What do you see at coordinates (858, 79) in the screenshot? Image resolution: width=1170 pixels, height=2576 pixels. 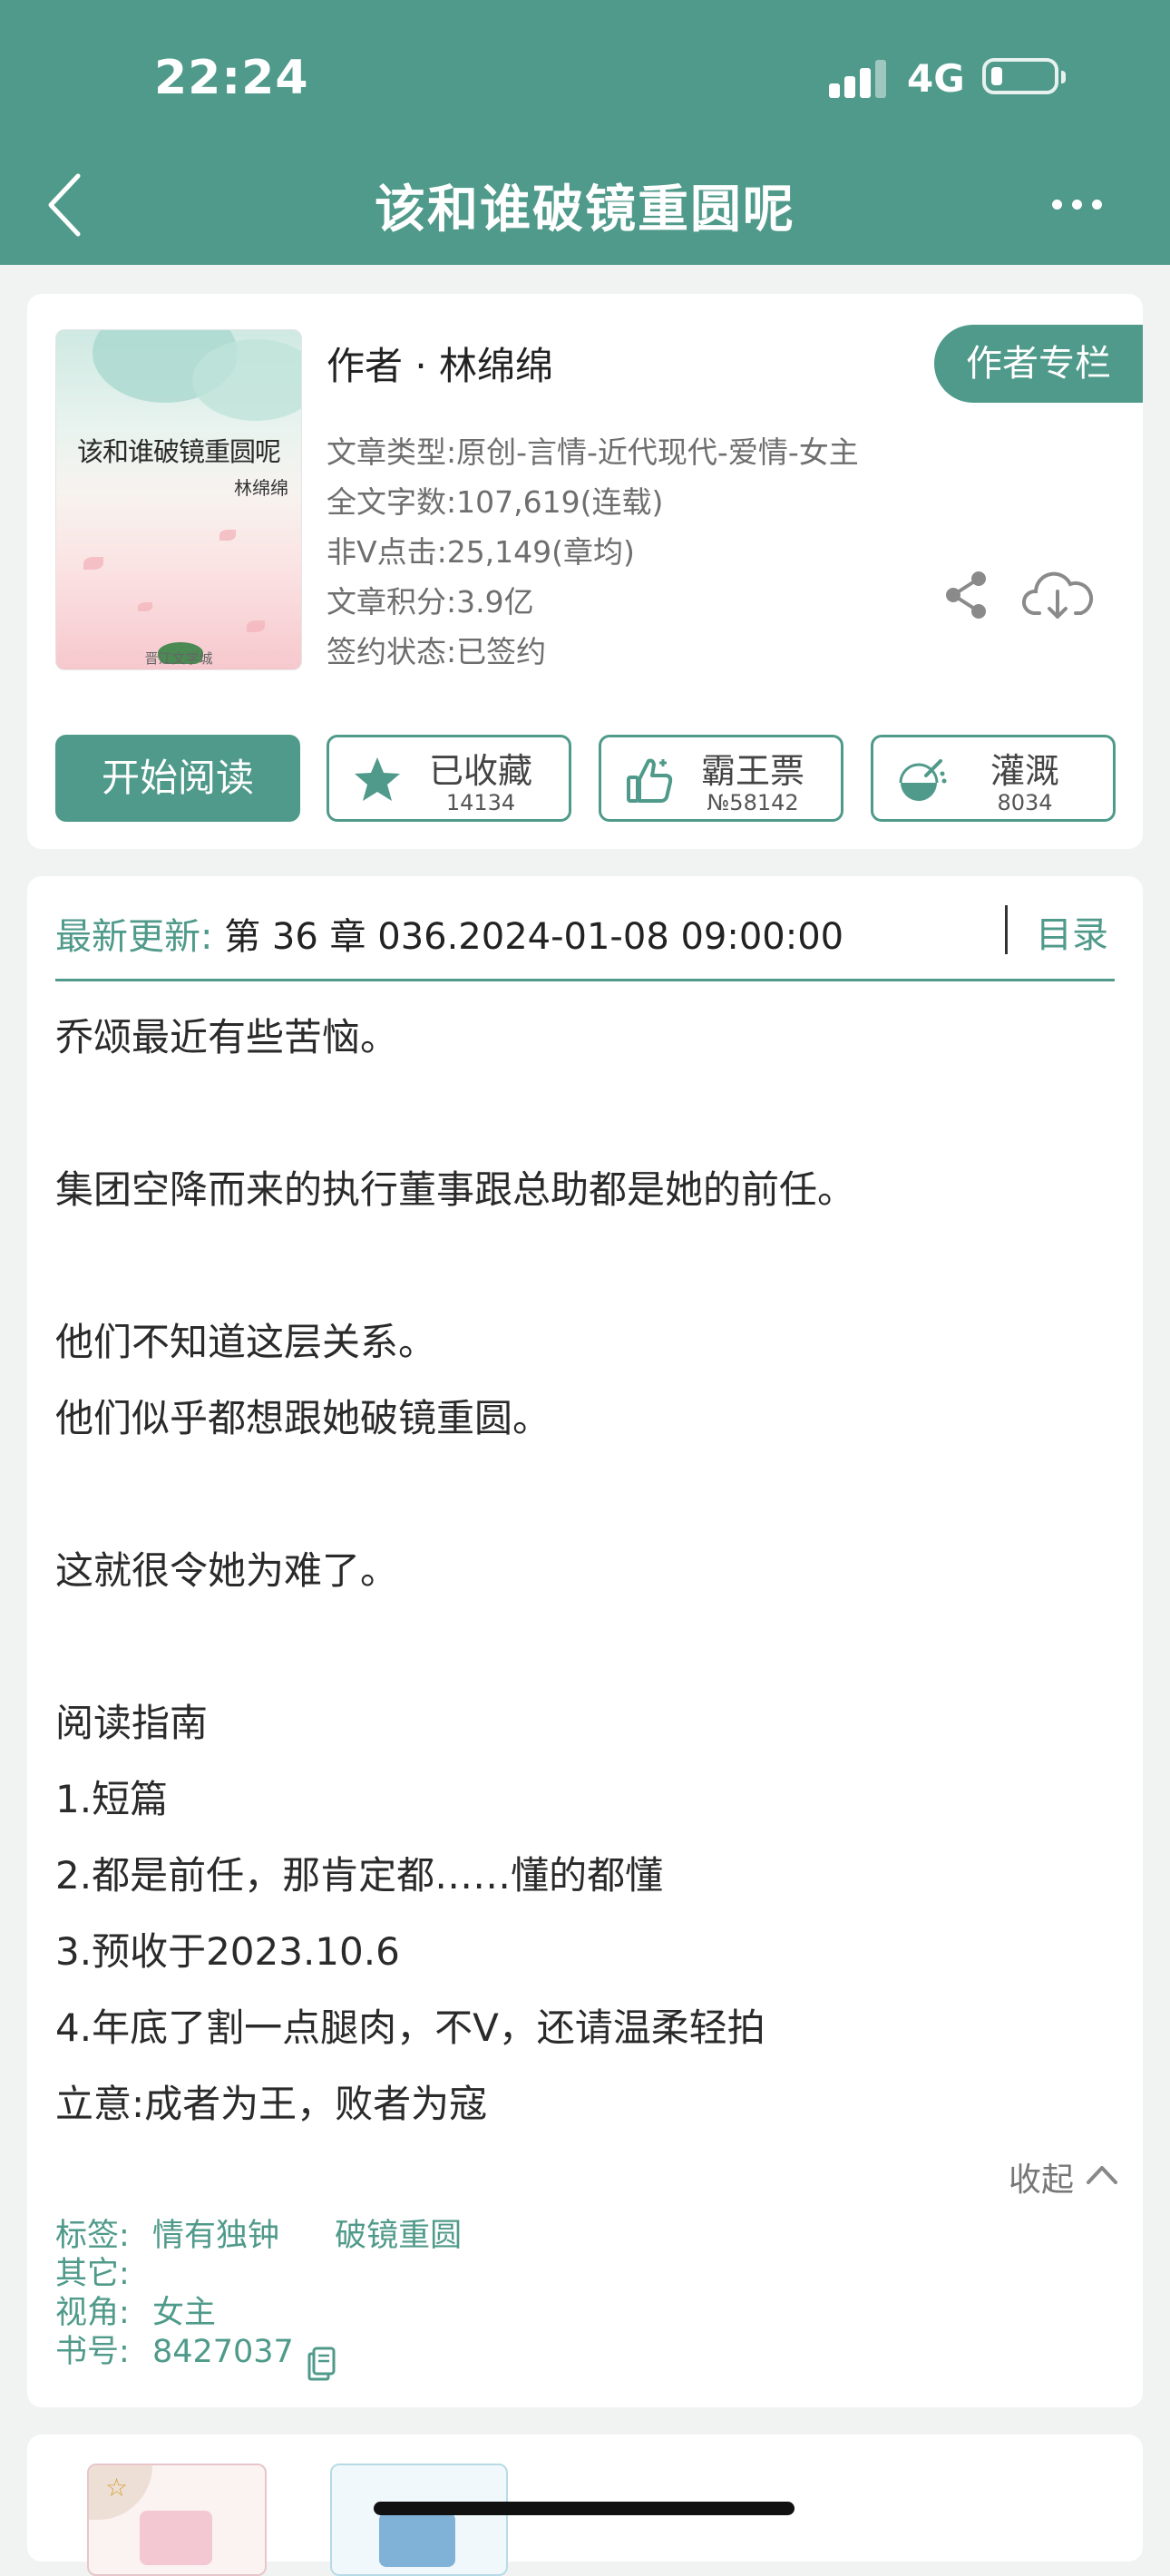 I see `signal-icon` at bounding box center [858, 79].